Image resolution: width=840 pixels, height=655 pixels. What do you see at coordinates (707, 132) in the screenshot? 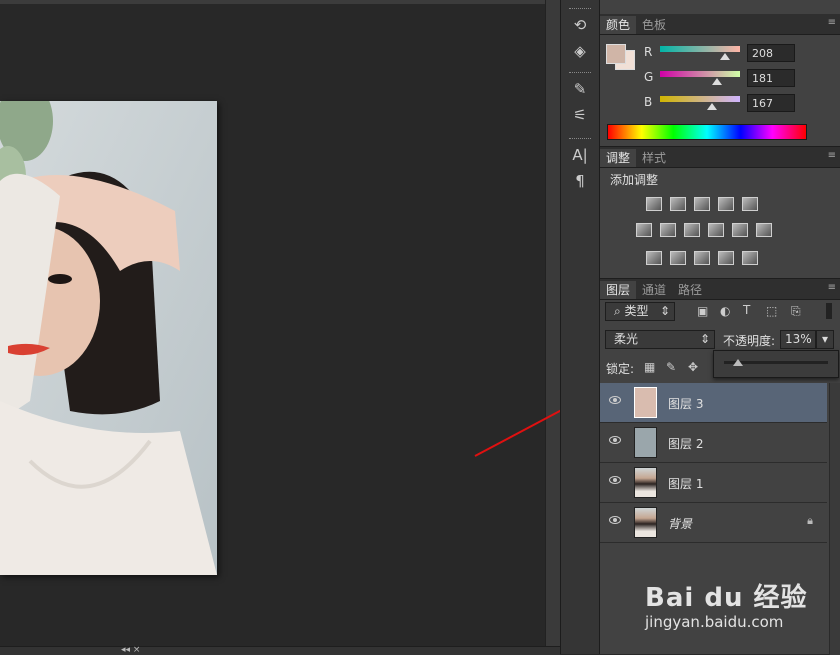
I see `color-spectrum-bar` at bounding box center [707, 132].